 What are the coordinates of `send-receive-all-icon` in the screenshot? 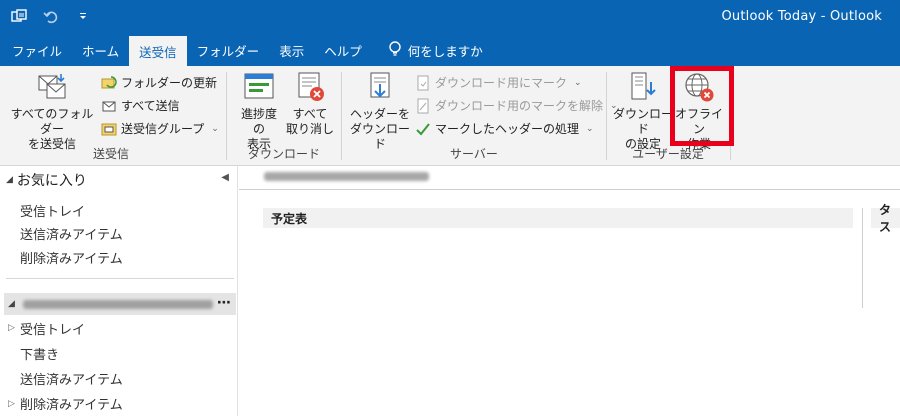 It's located at (52, 87).